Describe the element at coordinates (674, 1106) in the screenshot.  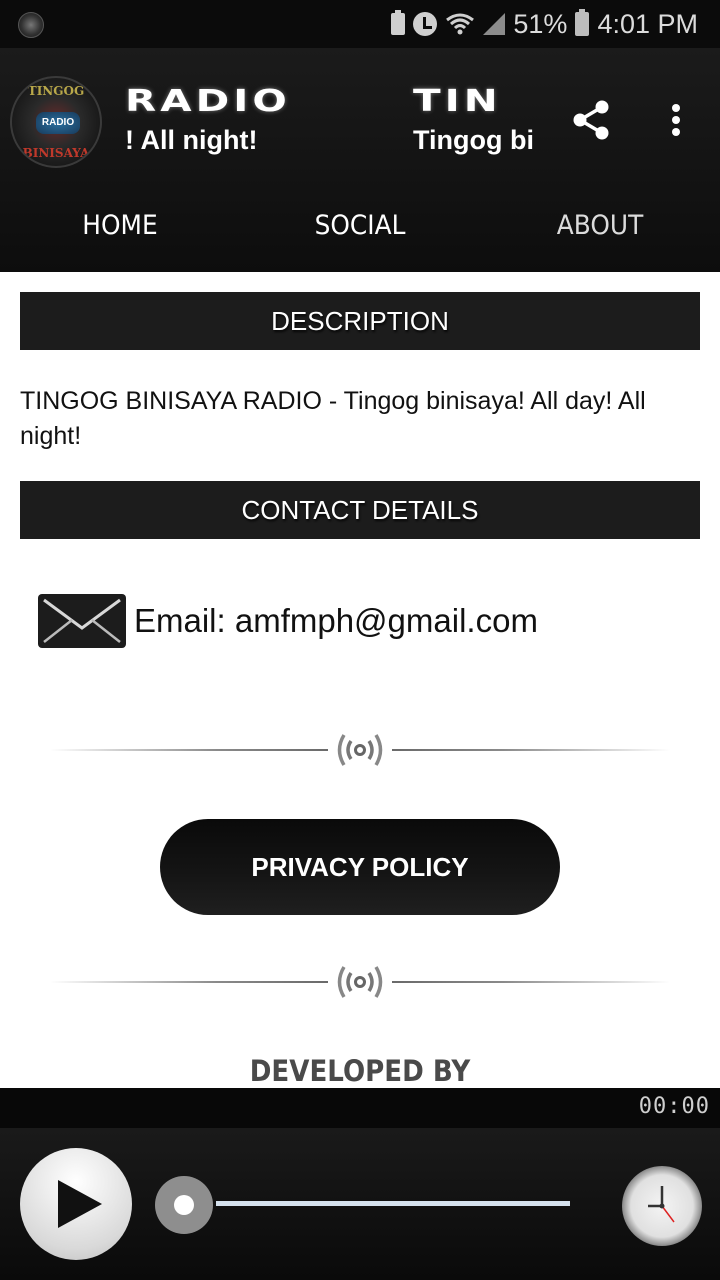
I see `elapsed-time: 00:00` at that location.